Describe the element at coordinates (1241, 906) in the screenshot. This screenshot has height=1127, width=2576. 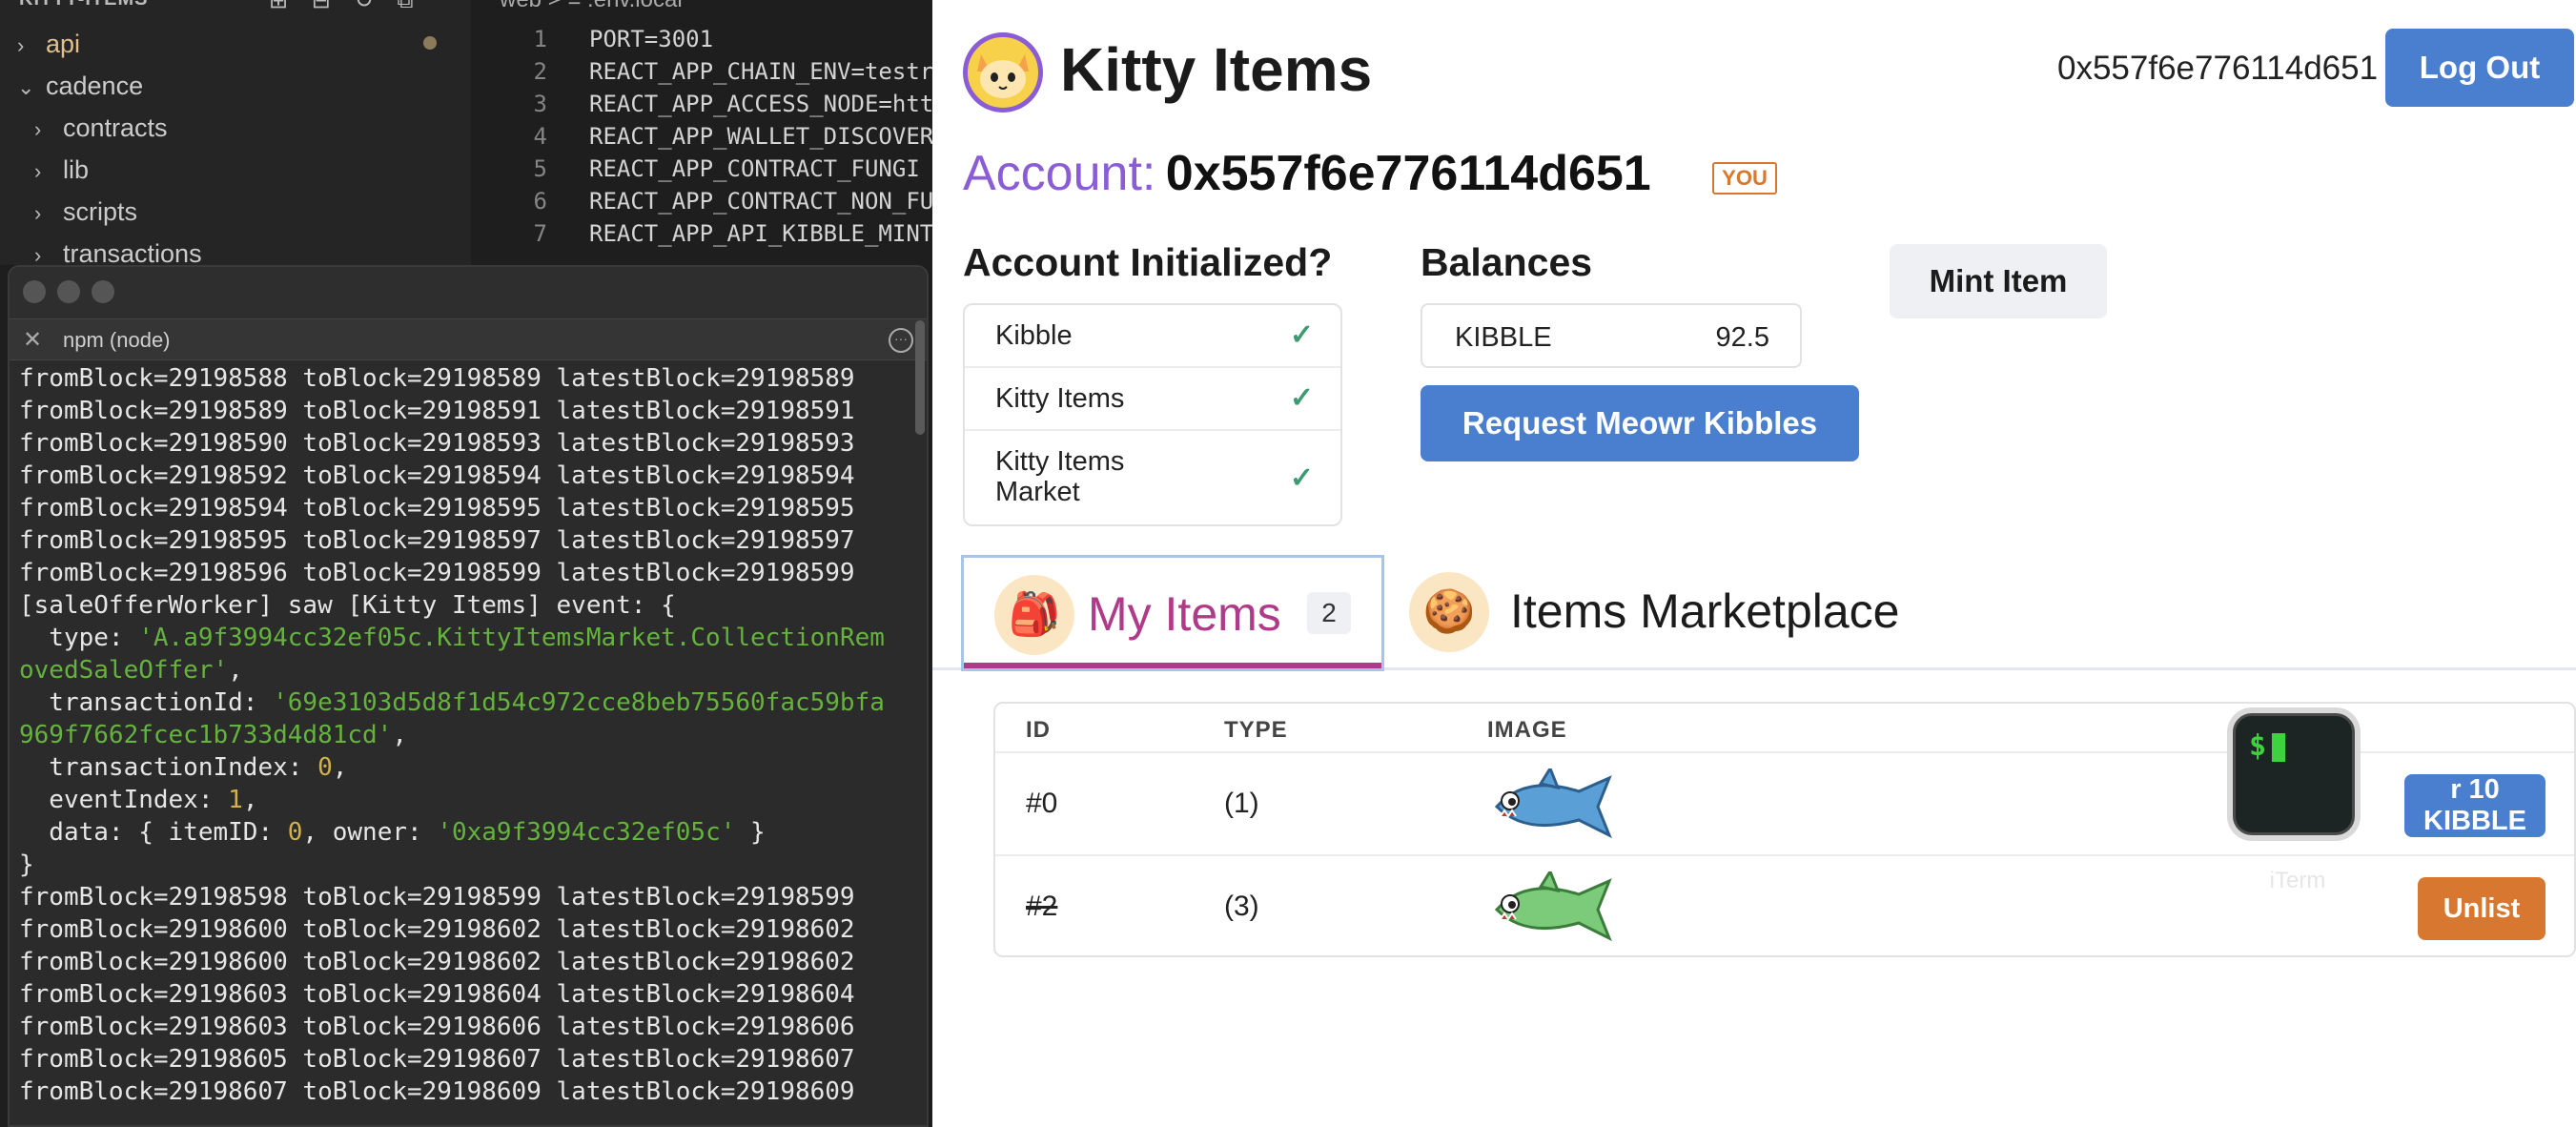
I see `item-type: (3)` at that location.